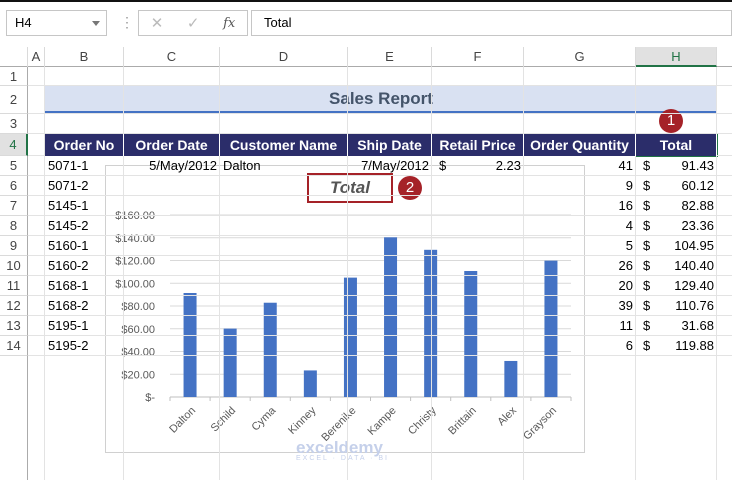 The height and width of the screenshot is (480, 732). I want to click on row-header-5: 5, so click(14, 166).